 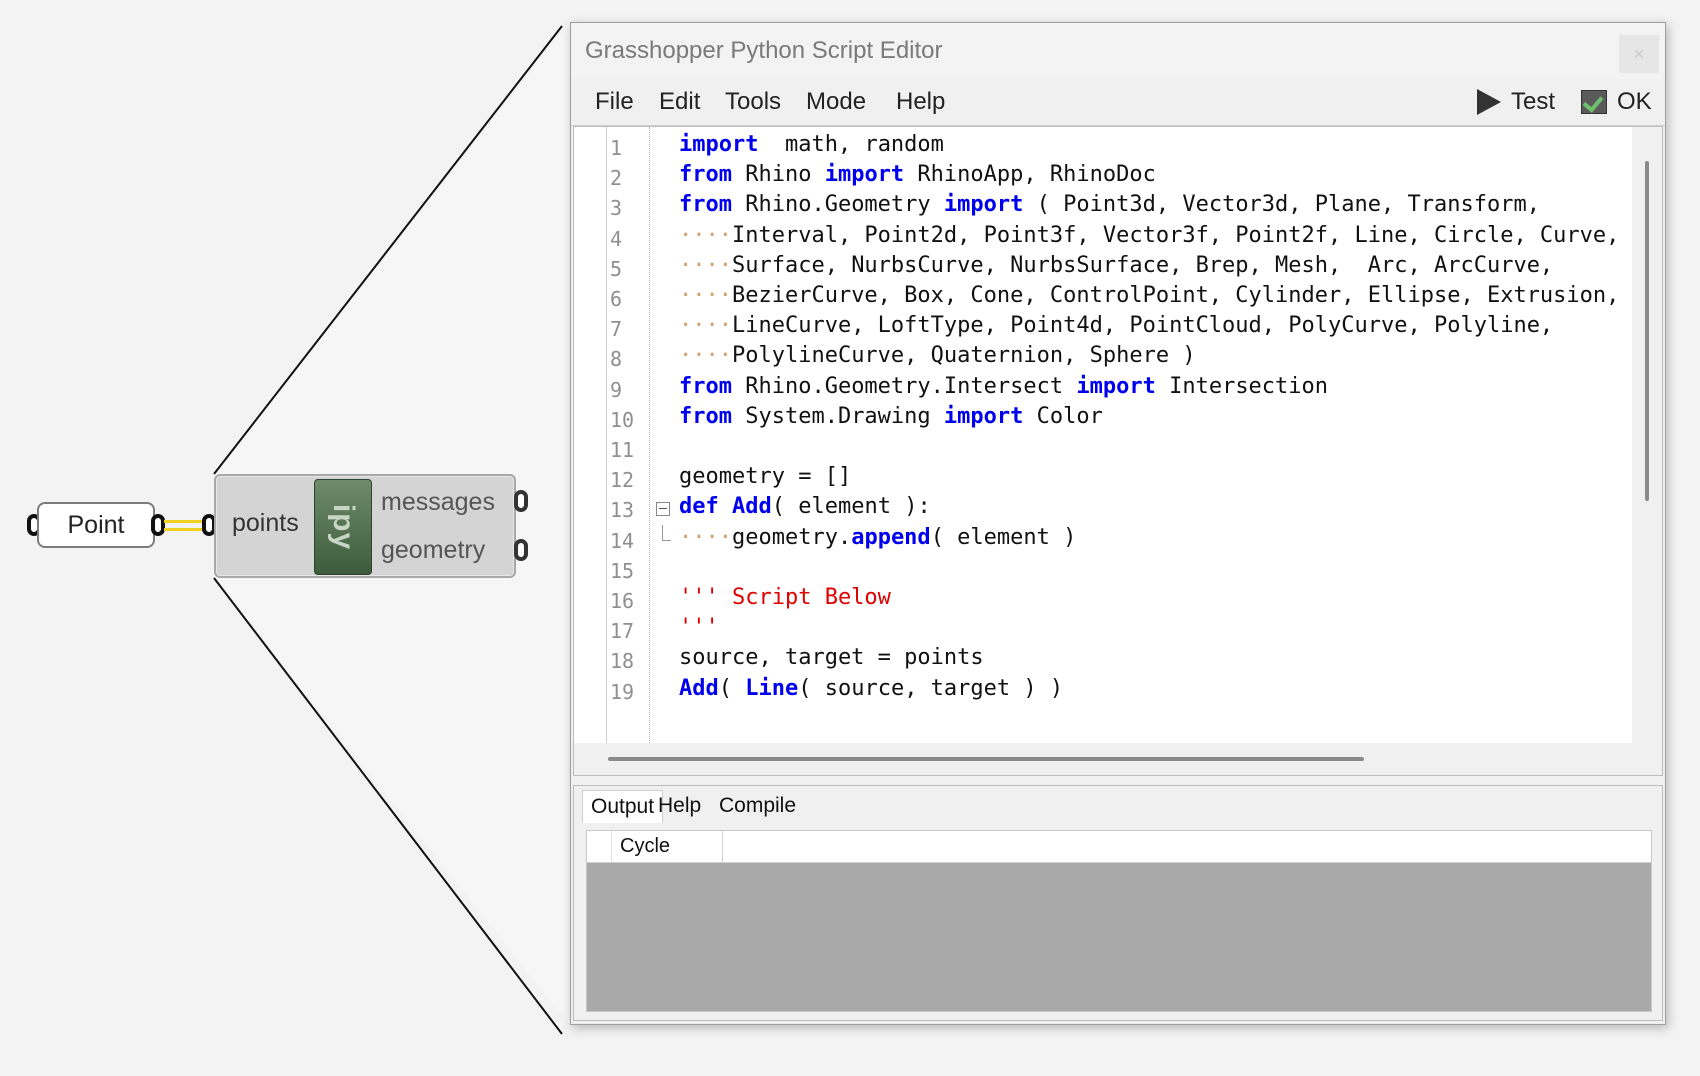 What do you see at coordinates (663, 509) in the screenshot?
I see `fold-collapse-icon` at bounding box center [663, 509].